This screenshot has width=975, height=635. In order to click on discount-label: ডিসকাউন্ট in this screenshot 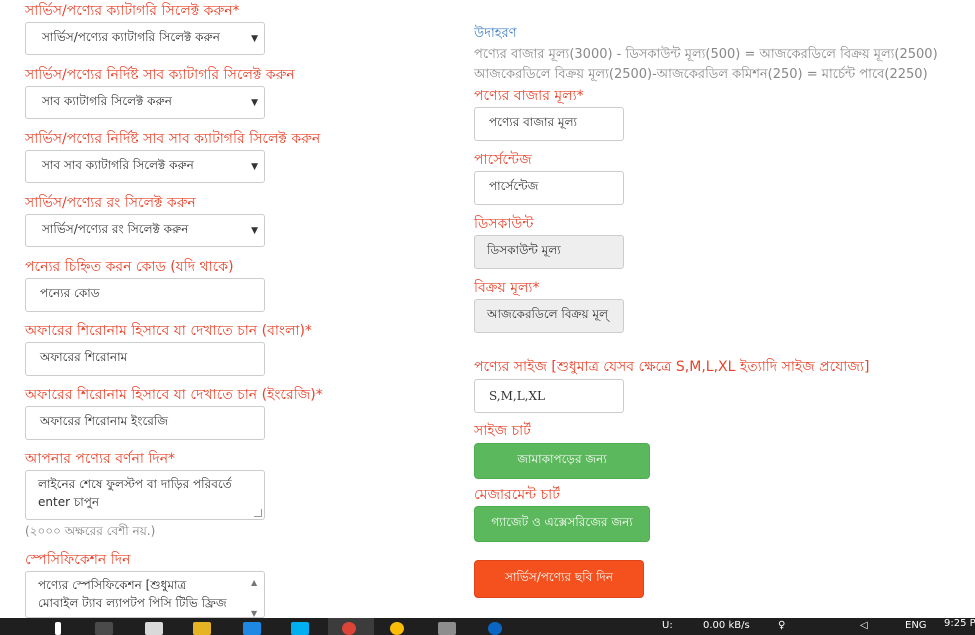, I will do `click(504, 224)`.